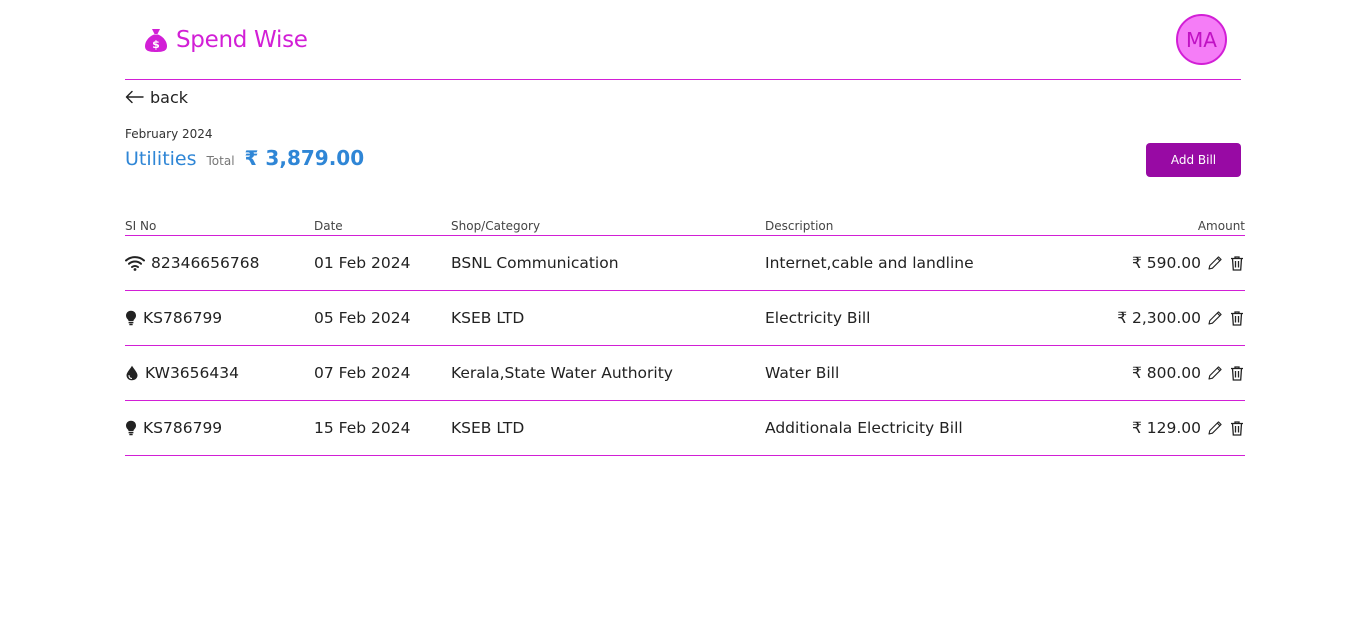 This screenshot has width=1365, height=633. What do you see at coordinates (799, 226) in the screenshot?
I see `header-description: Description` at bounding box center [799, 226].